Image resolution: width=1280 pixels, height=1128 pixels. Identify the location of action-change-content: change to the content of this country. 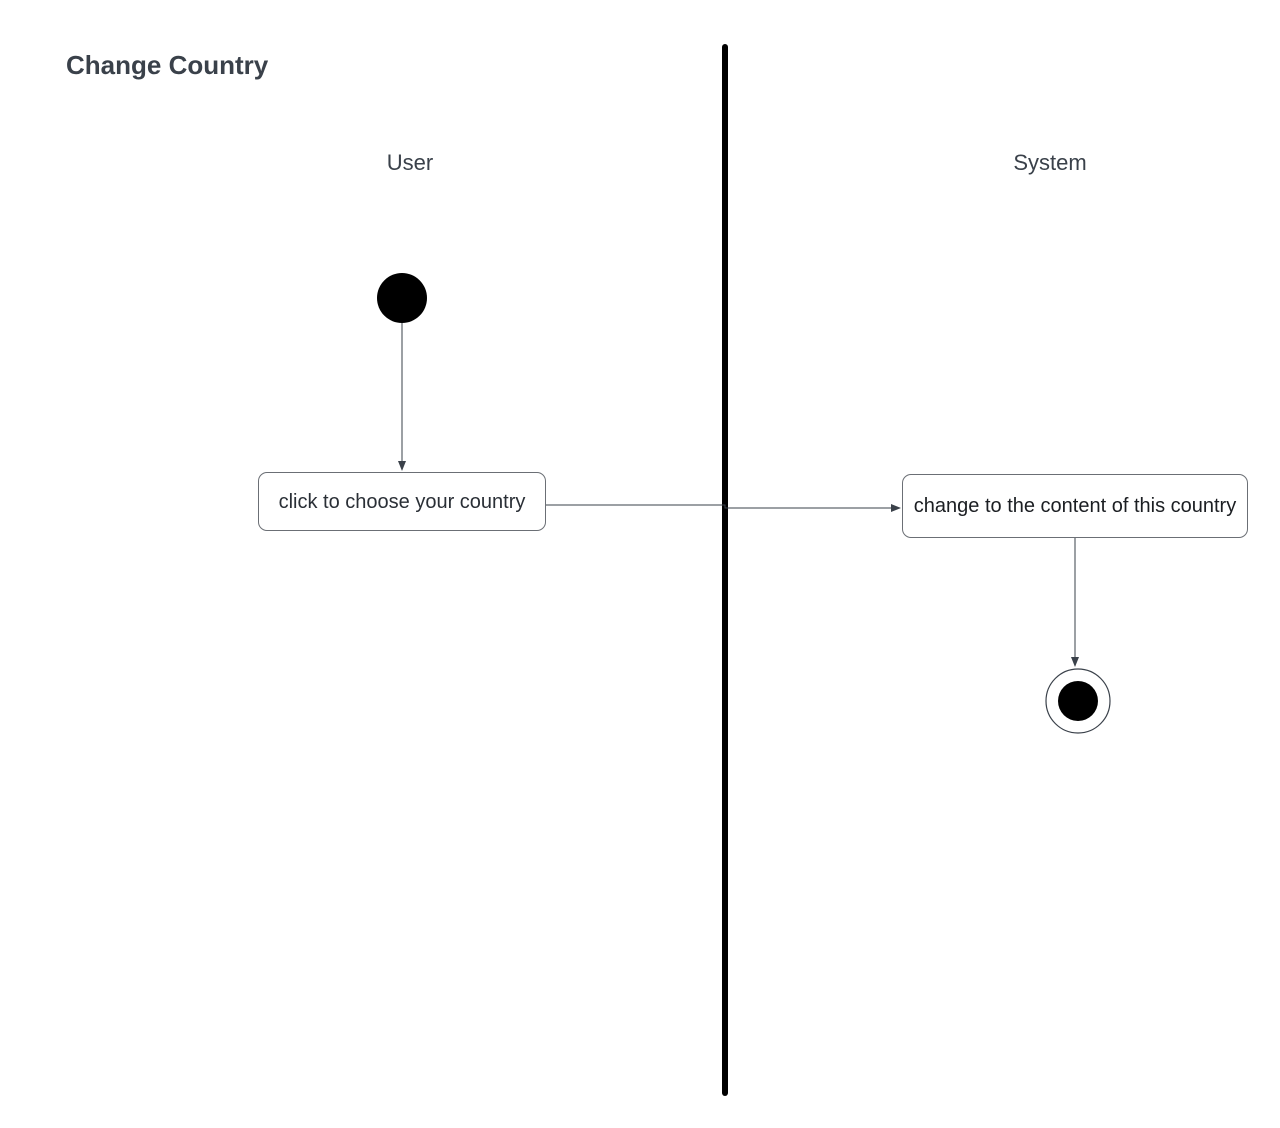
(1075, 506).